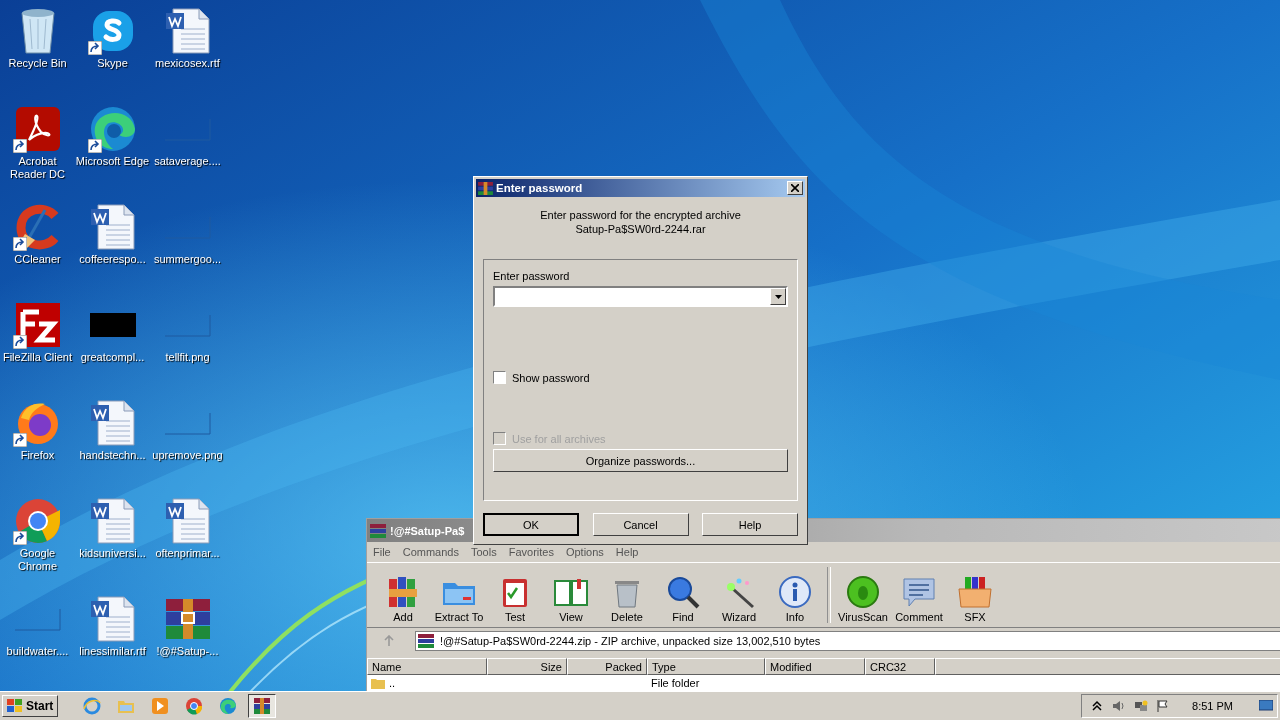 Image resolution: width=1280 pixels, height=720 pixels. I want to click on play-icon, so click(160, 706).